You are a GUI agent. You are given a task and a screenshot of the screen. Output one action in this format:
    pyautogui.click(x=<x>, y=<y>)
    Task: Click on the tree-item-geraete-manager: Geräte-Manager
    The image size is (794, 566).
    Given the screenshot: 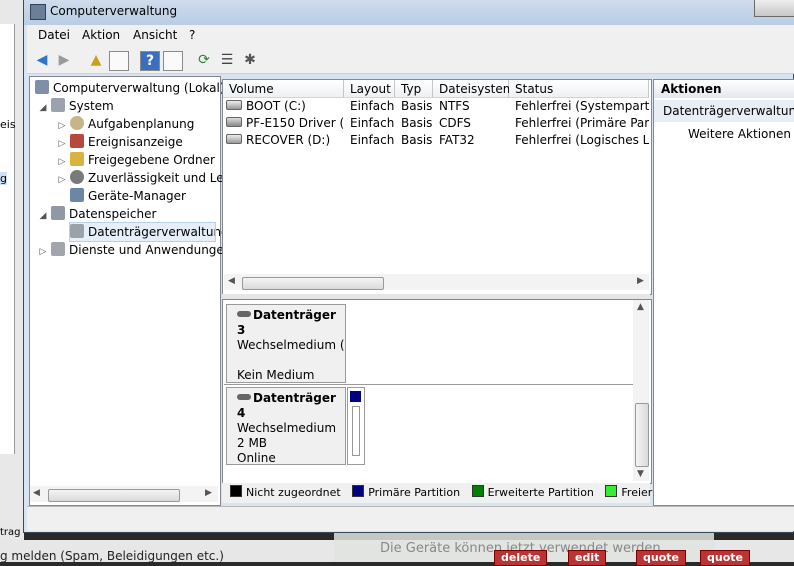 What is the action you would take?
    pyautogui.click(x=128, y=196)
    